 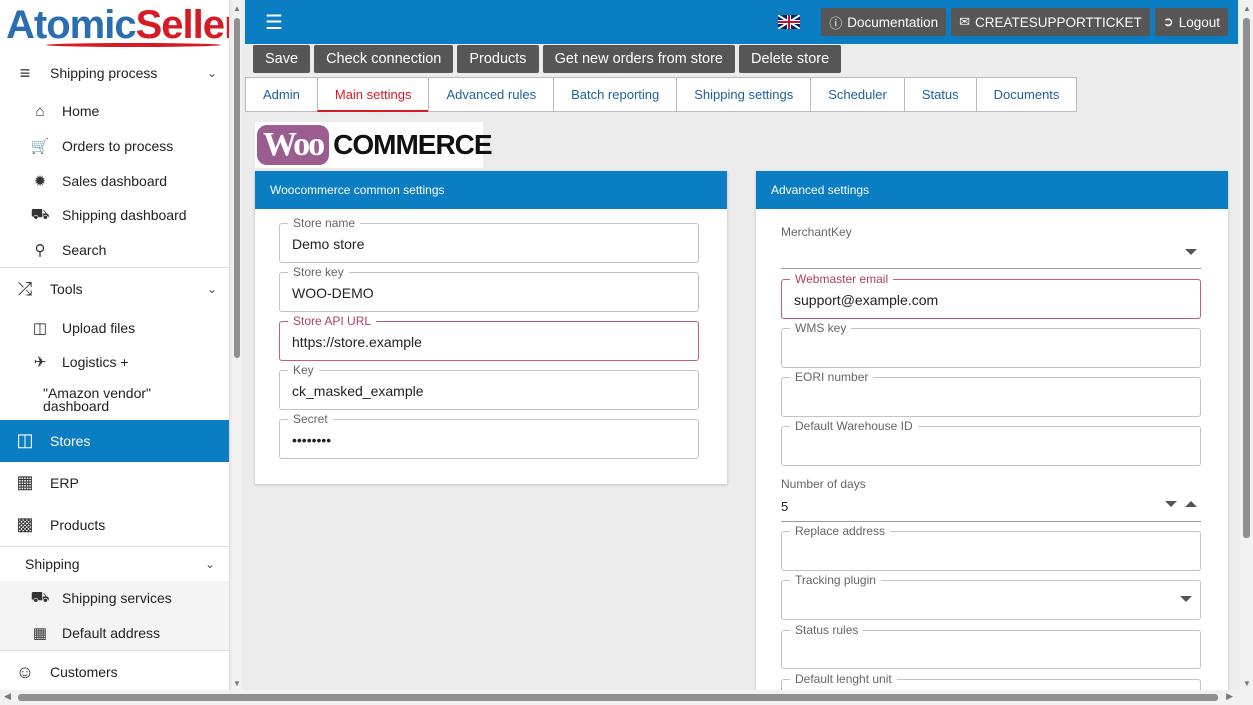 What do you see at coordinates (854, 426) in the screenshot?
I see `field-label: Default Warehouse ID` at bounding box center [854, 426].